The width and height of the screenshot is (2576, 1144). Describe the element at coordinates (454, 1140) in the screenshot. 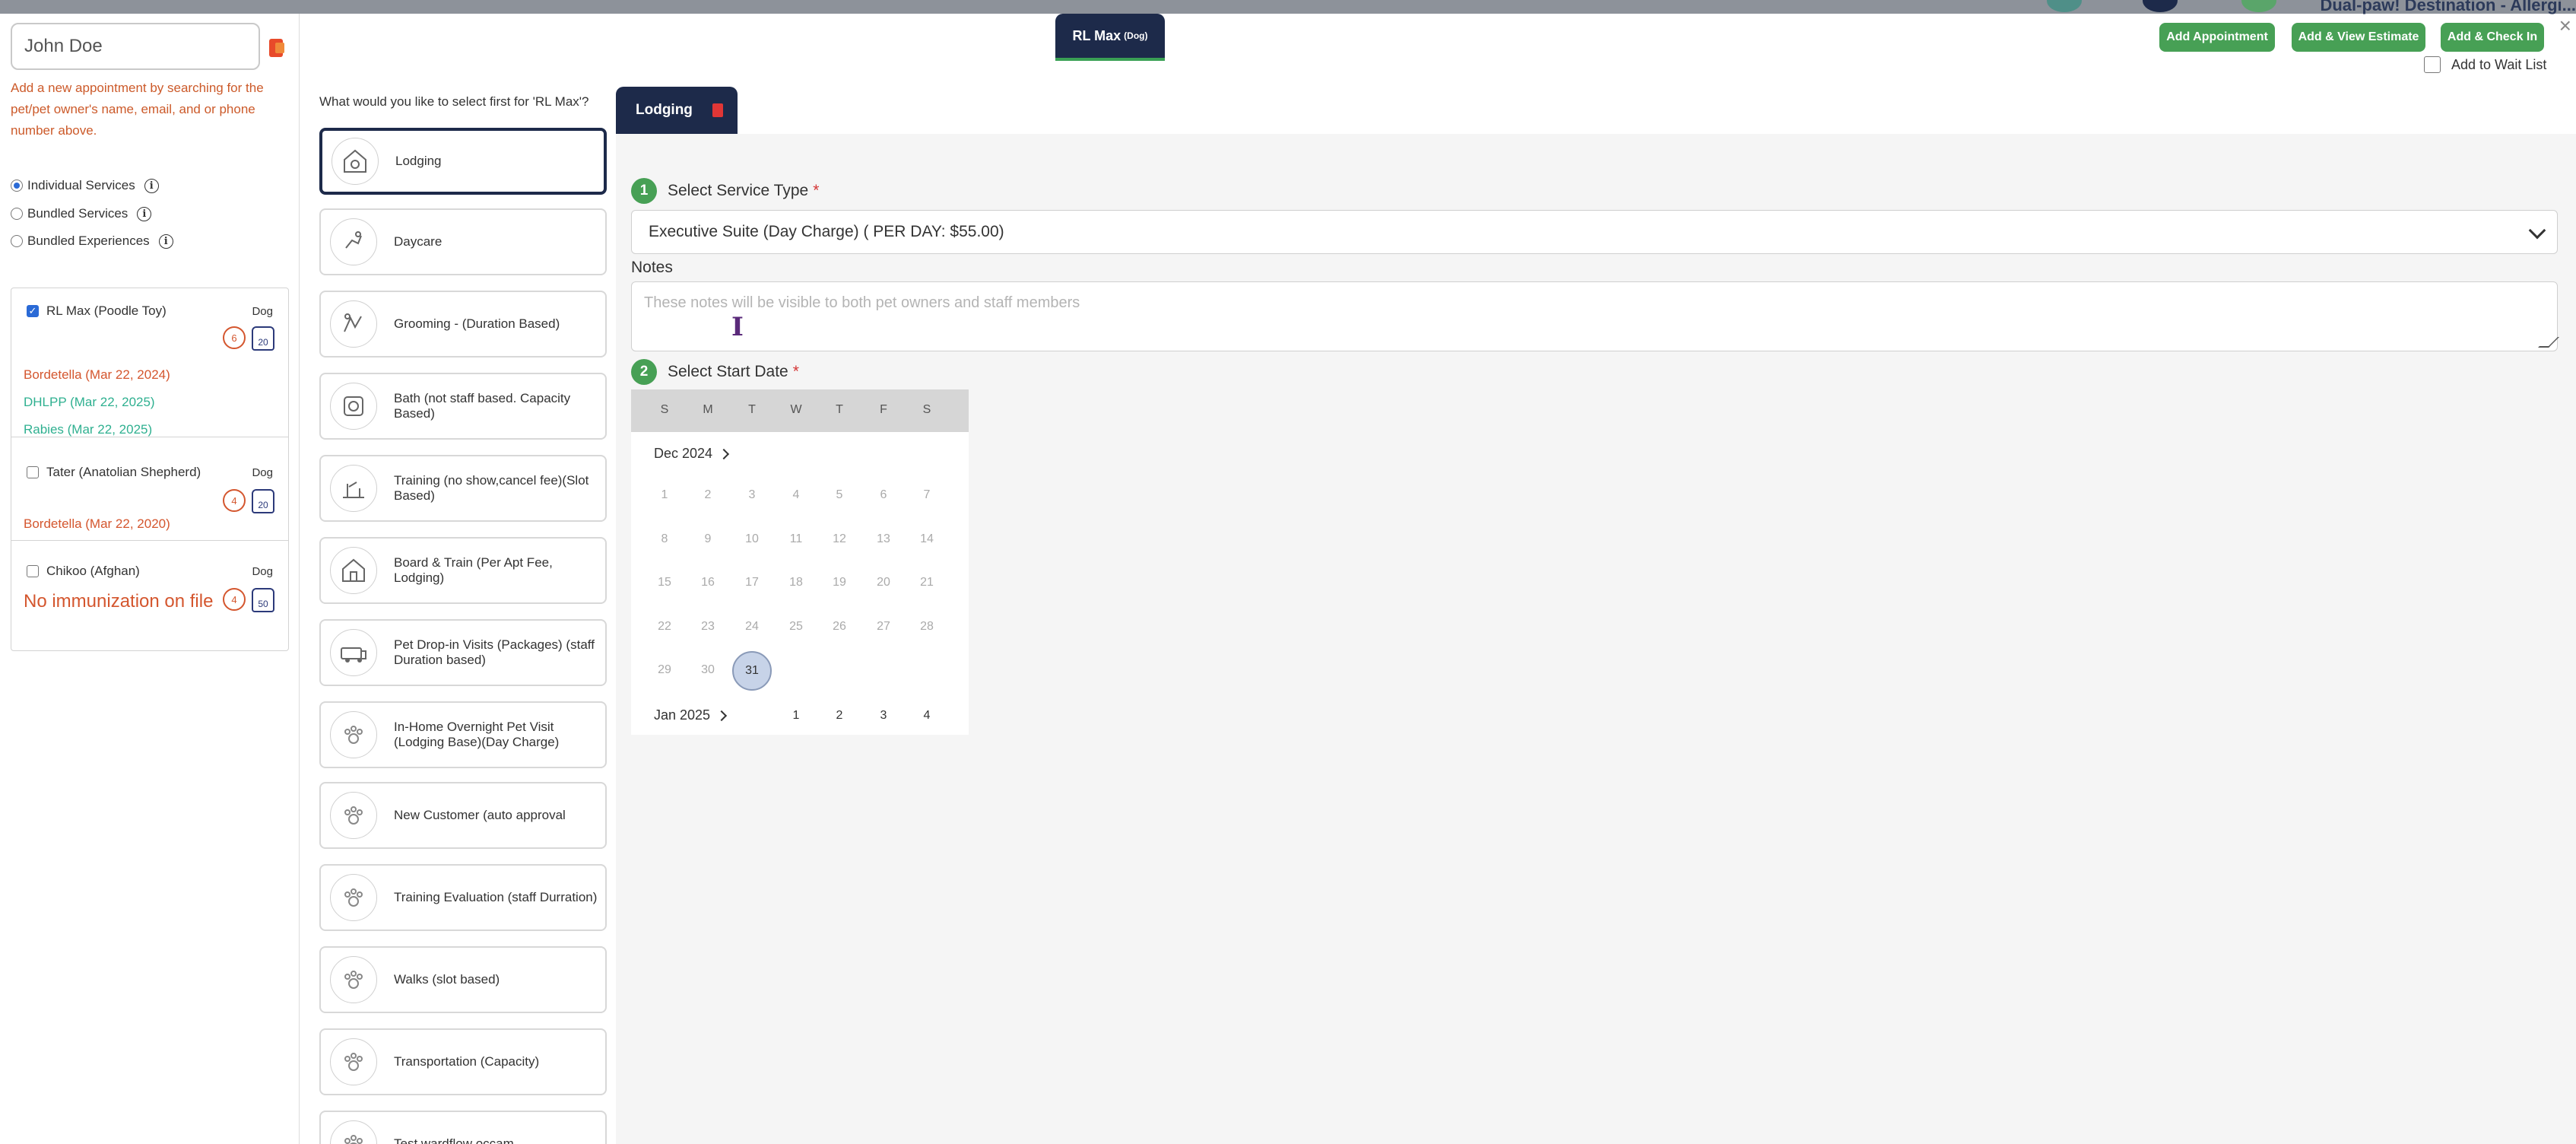

I see `service-label: Test wardflow occam` at that location.